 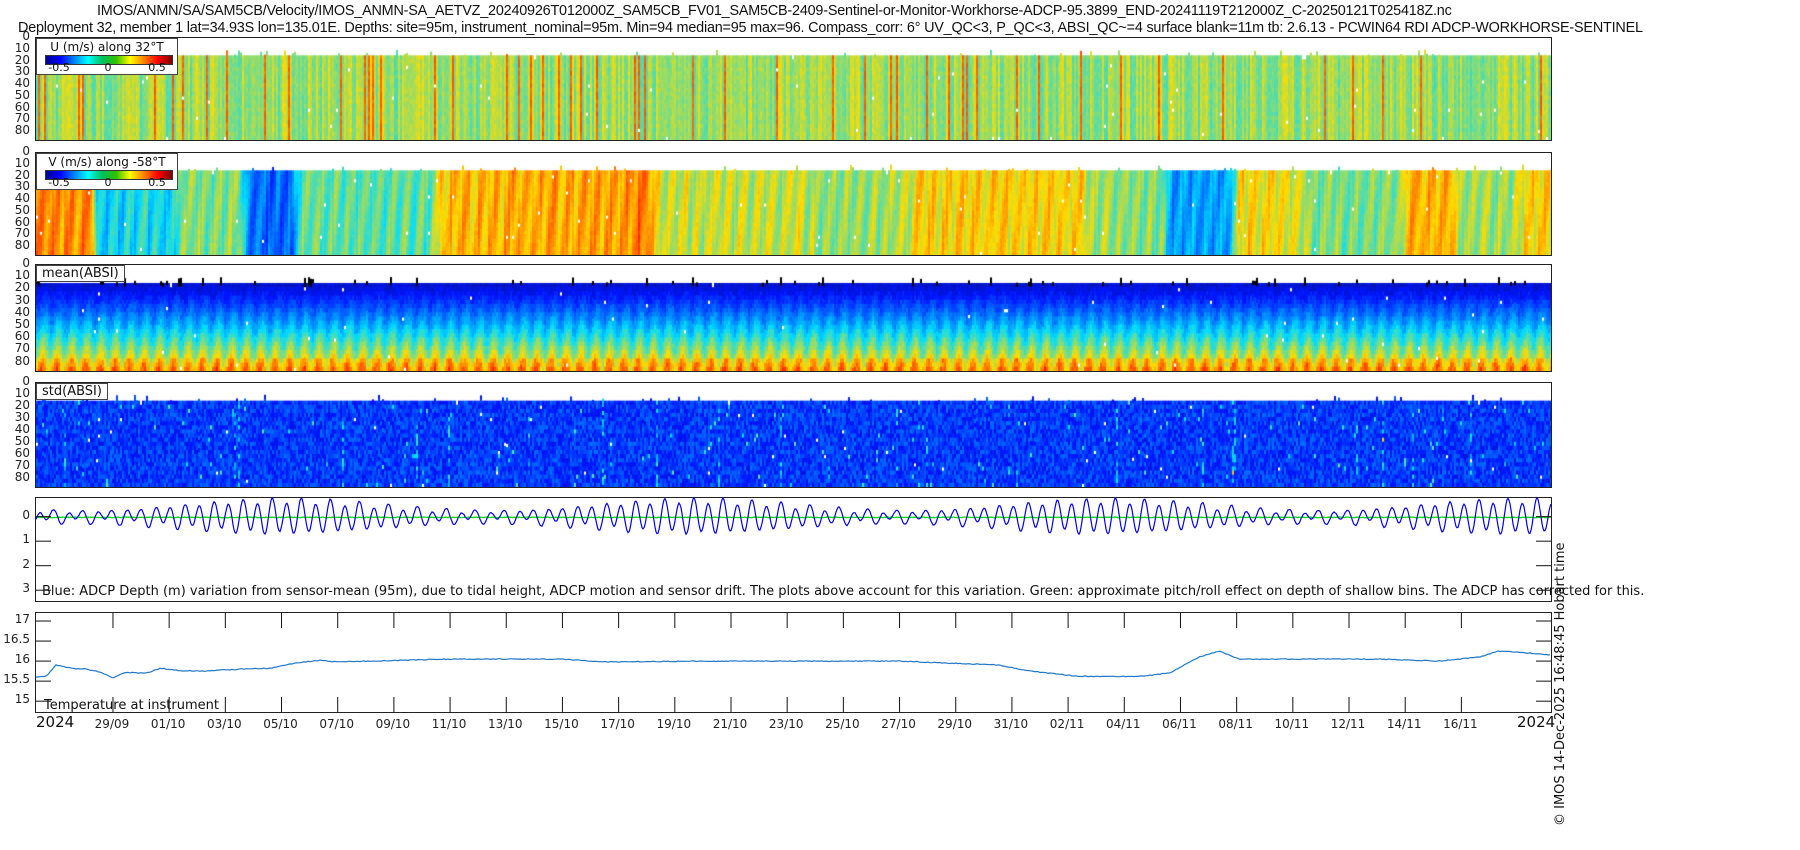 I want to click on temperature-plot, so click(x=793, y=662).